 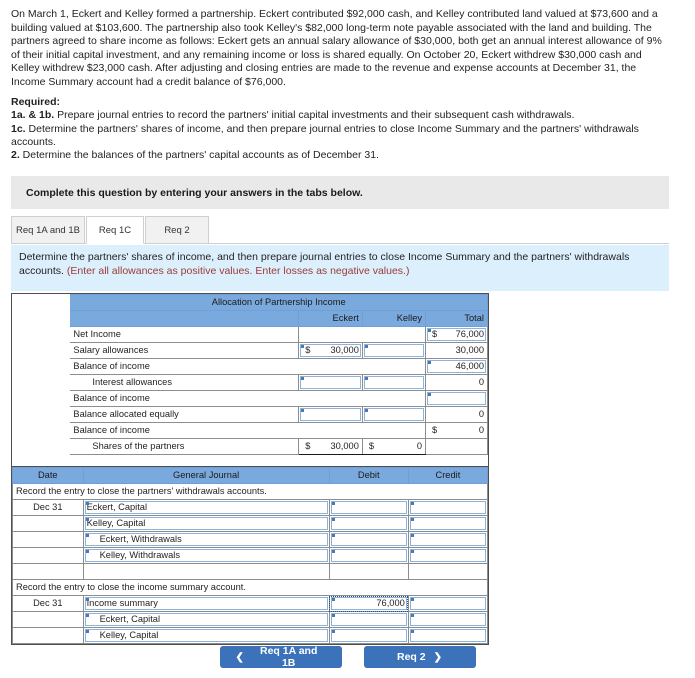 I want to click on journal-row: Eckert, Capital, so click(x=250, y=619).